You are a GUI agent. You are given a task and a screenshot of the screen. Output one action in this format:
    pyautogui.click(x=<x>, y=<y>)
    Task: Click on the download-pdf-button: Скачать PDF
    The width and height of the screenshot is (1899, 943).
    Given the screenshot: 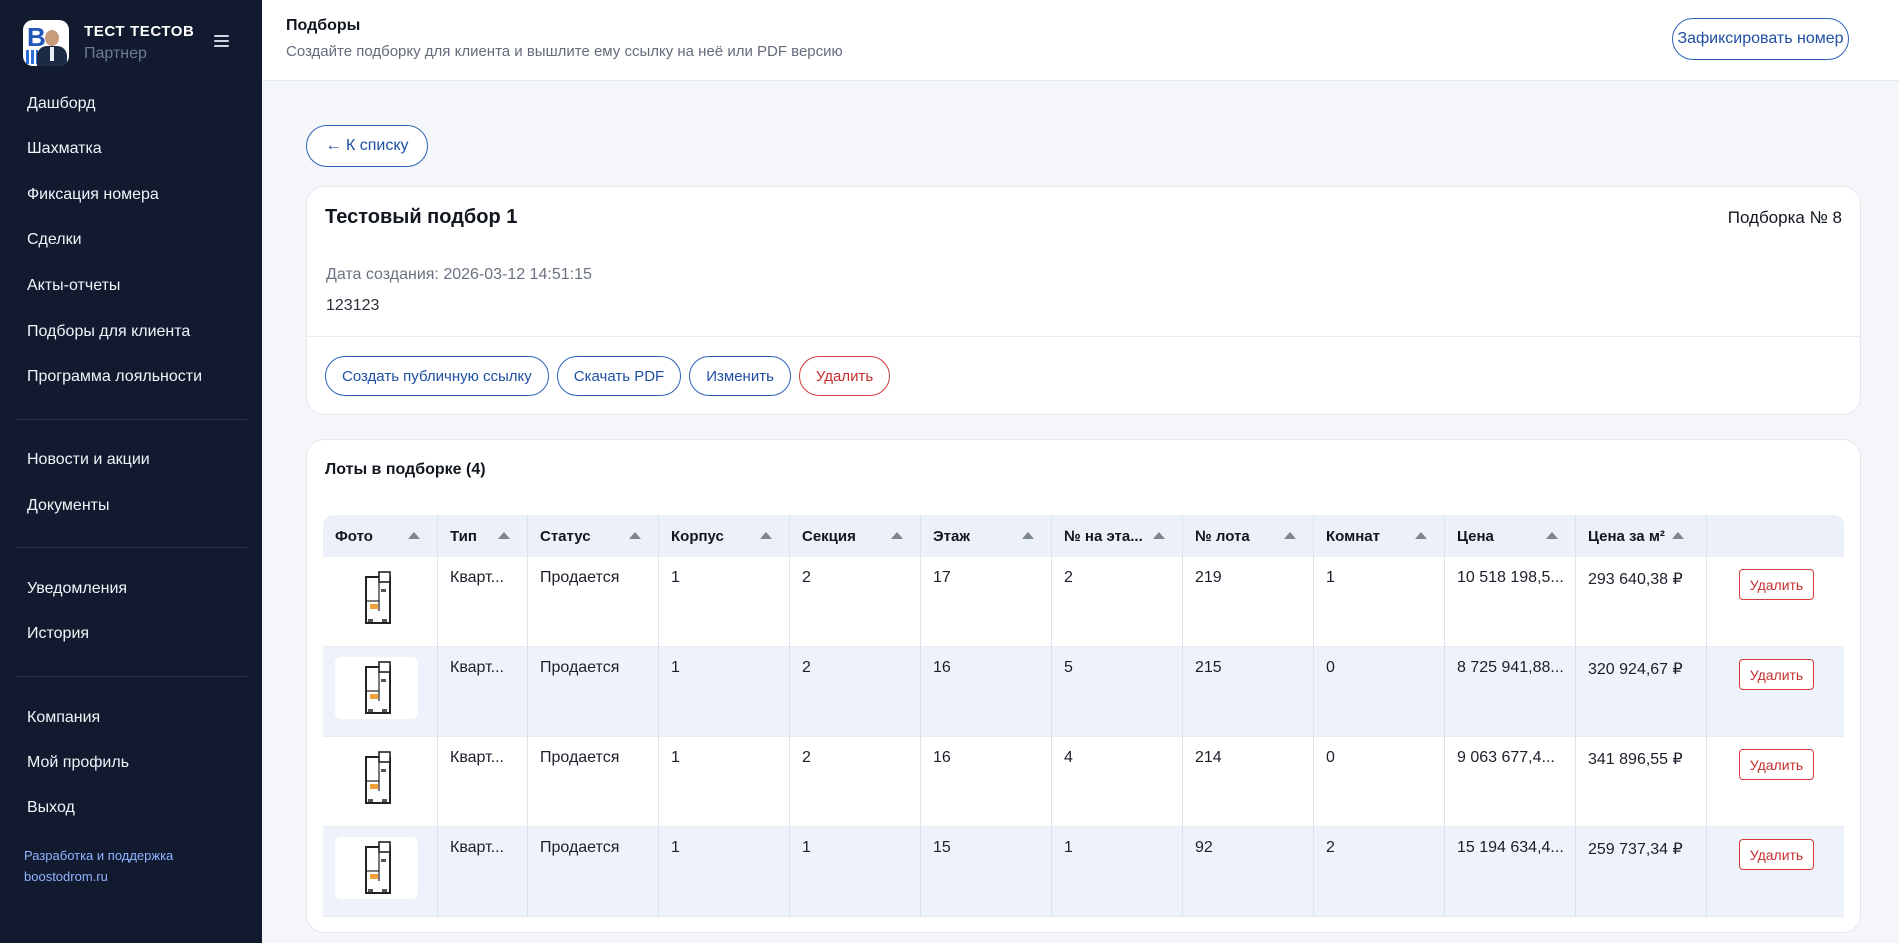 What is the action you would take?
    pyautogui.click(x=619, y=376)
    